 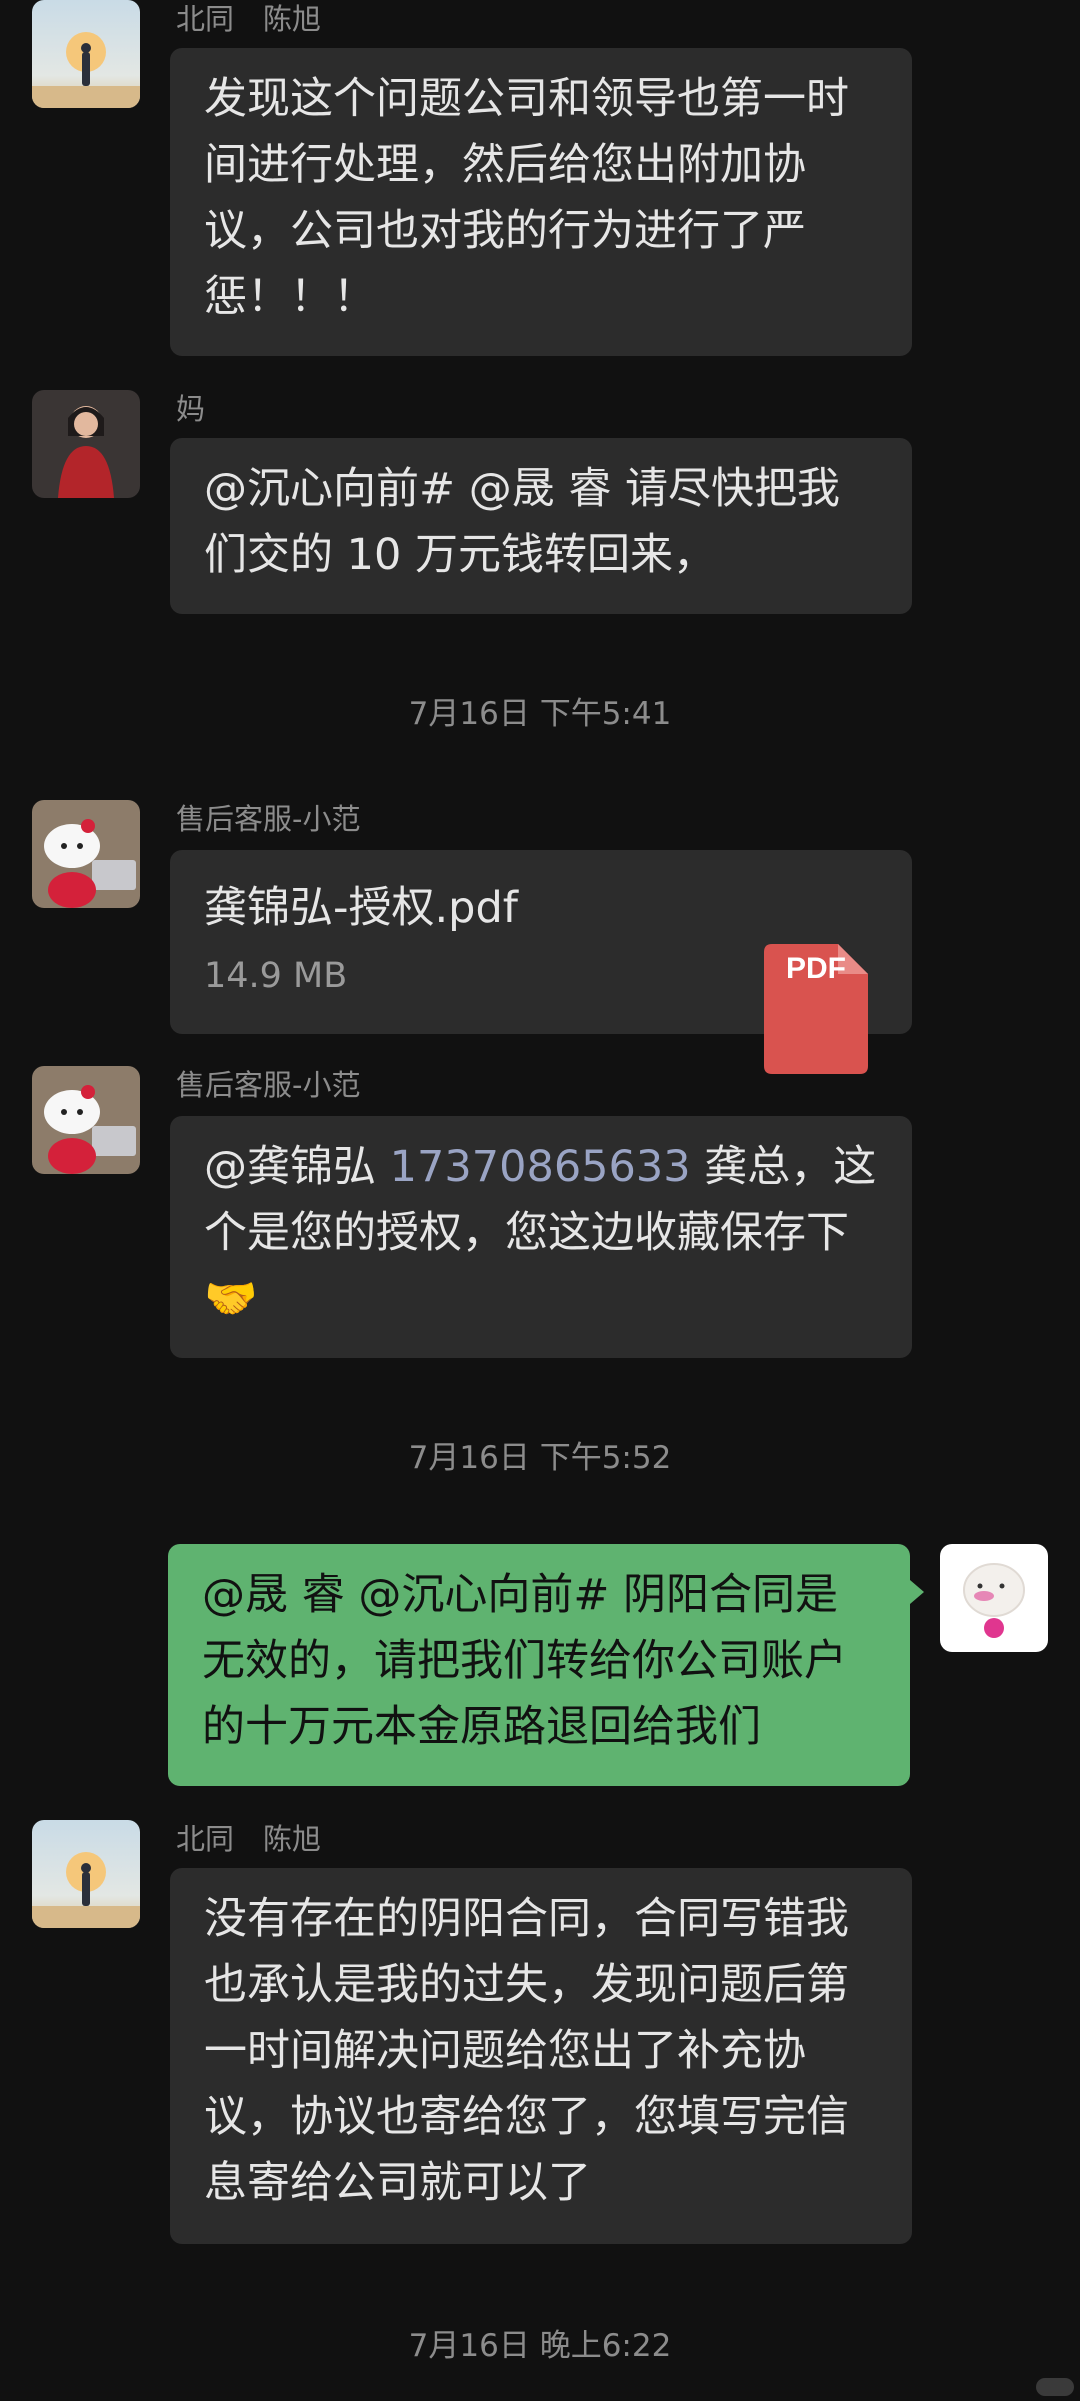 What do you see at coordinates (816, 968) in the screenshot?
I see `pdf-icon-label: PDF` at bounding box center [816, 968].